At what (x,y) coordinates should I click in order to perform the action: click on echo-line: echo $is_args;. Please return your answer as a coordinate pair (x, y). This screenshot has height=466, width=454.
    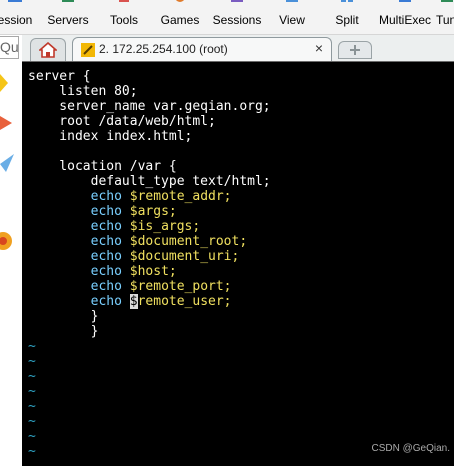
    Looking at the image, I should click on (114, 226).